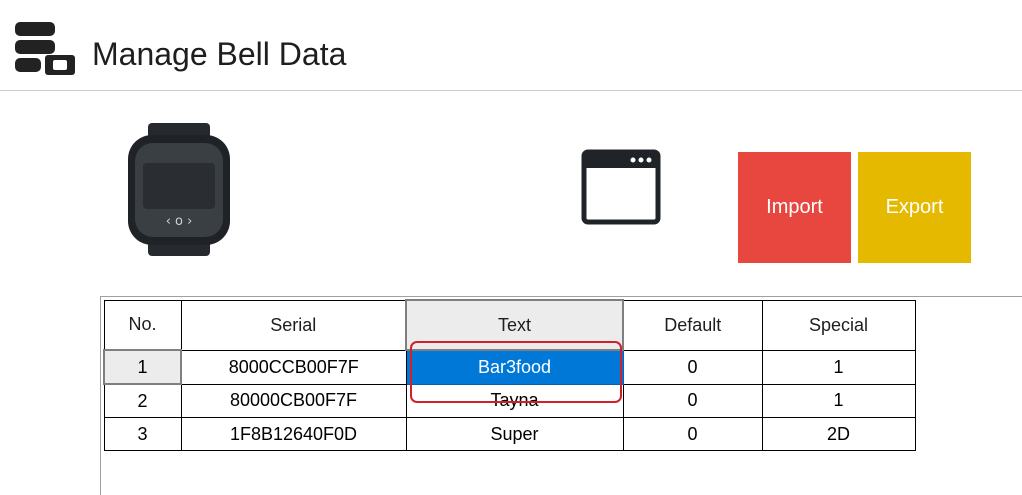 The width and height of the screenshot is (1022, 495). What do you see at coordinates (142, 434) in the screenshot?
I see `row-number-cell: 3` at bounding box center [142, 434].